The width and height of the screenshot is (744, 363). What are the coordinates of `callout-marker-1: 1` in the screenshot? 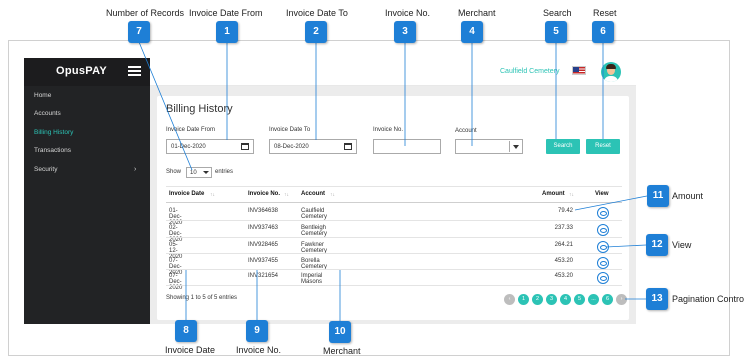 It's located at (227, 32).